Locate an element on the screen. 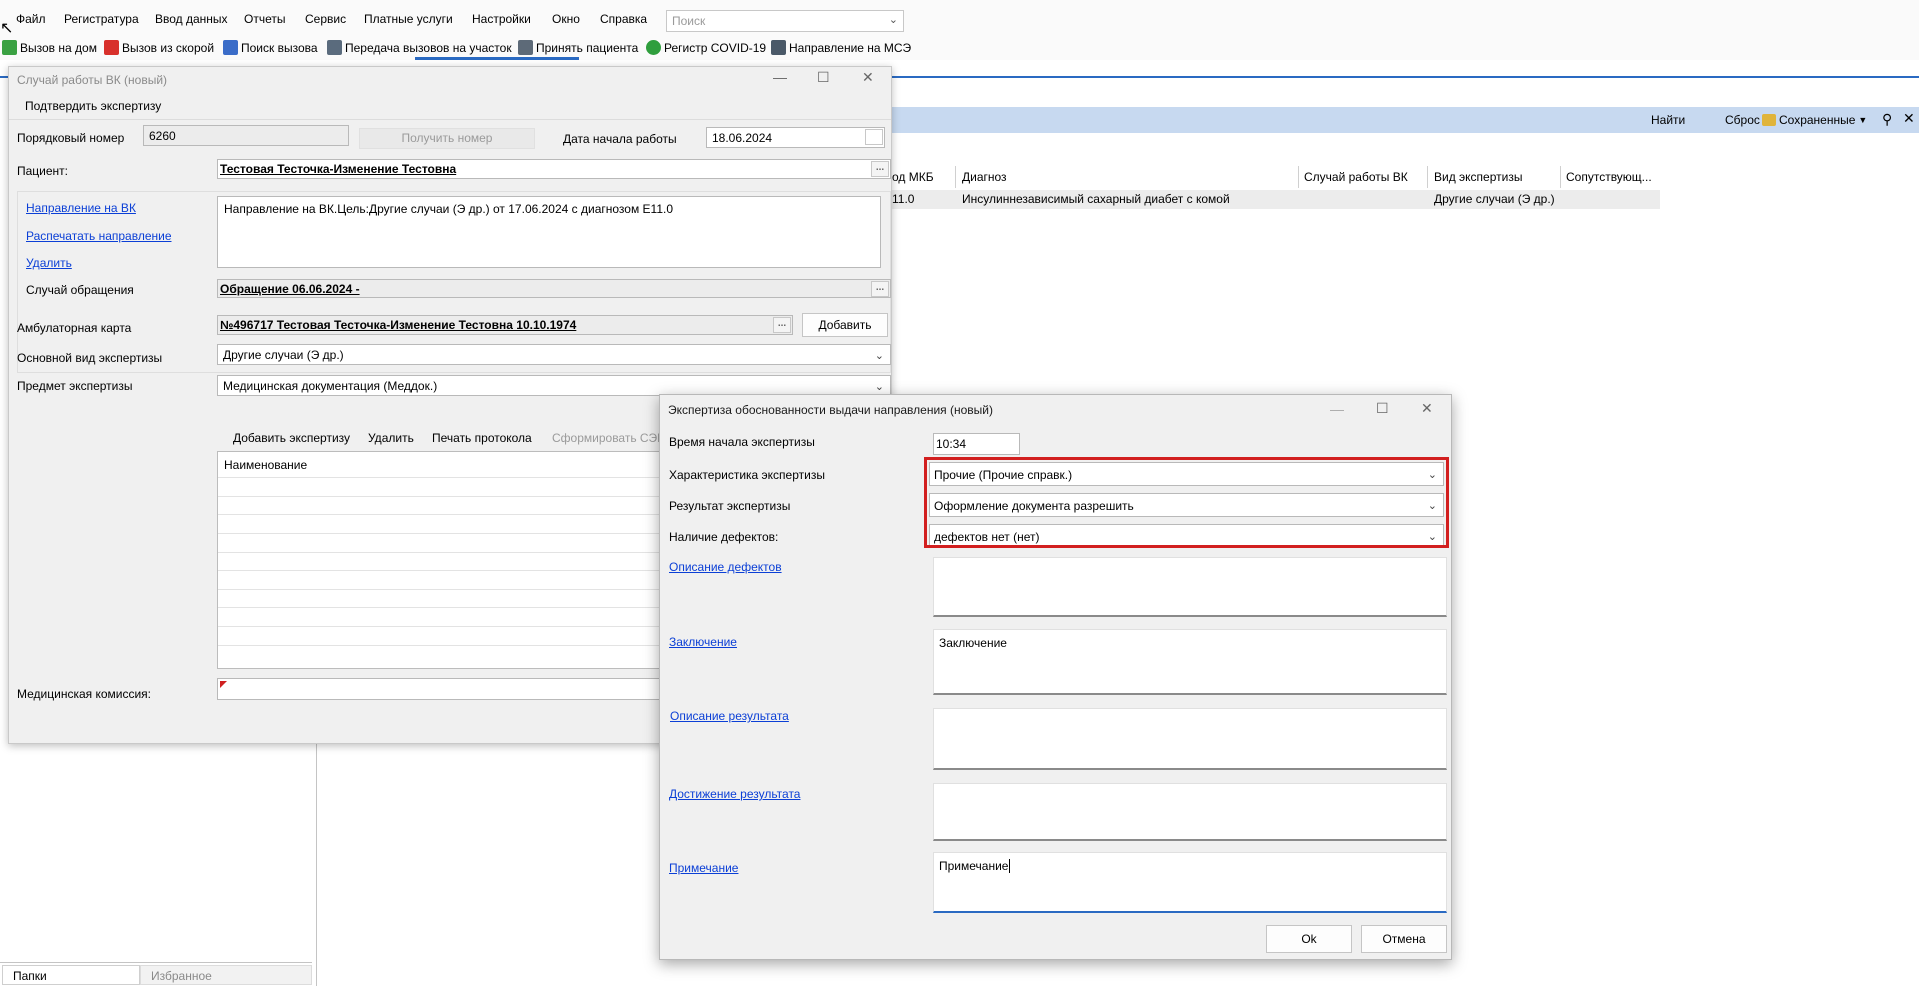 This screenshot has width=1919, height=987. delete-direction-link: Удалить is located at coordinates (49, 263).